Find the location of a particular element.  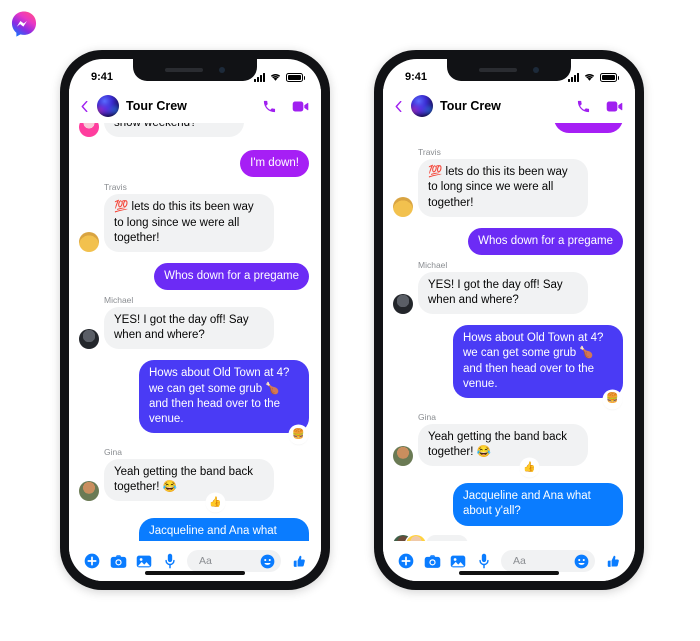

chat-header: Tour Crew is located at coordinates (509, 106).